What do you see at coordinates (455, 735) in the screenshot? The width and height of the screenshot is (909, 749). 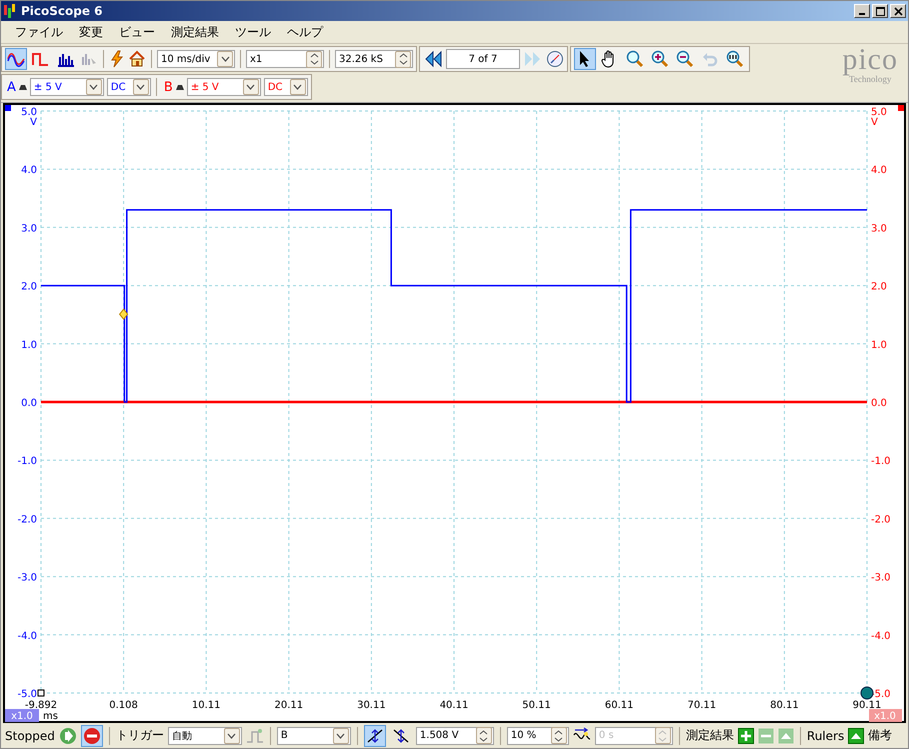 I see `trigger-level-spinbox: 1.508 V` at bounding box center [455, 735].